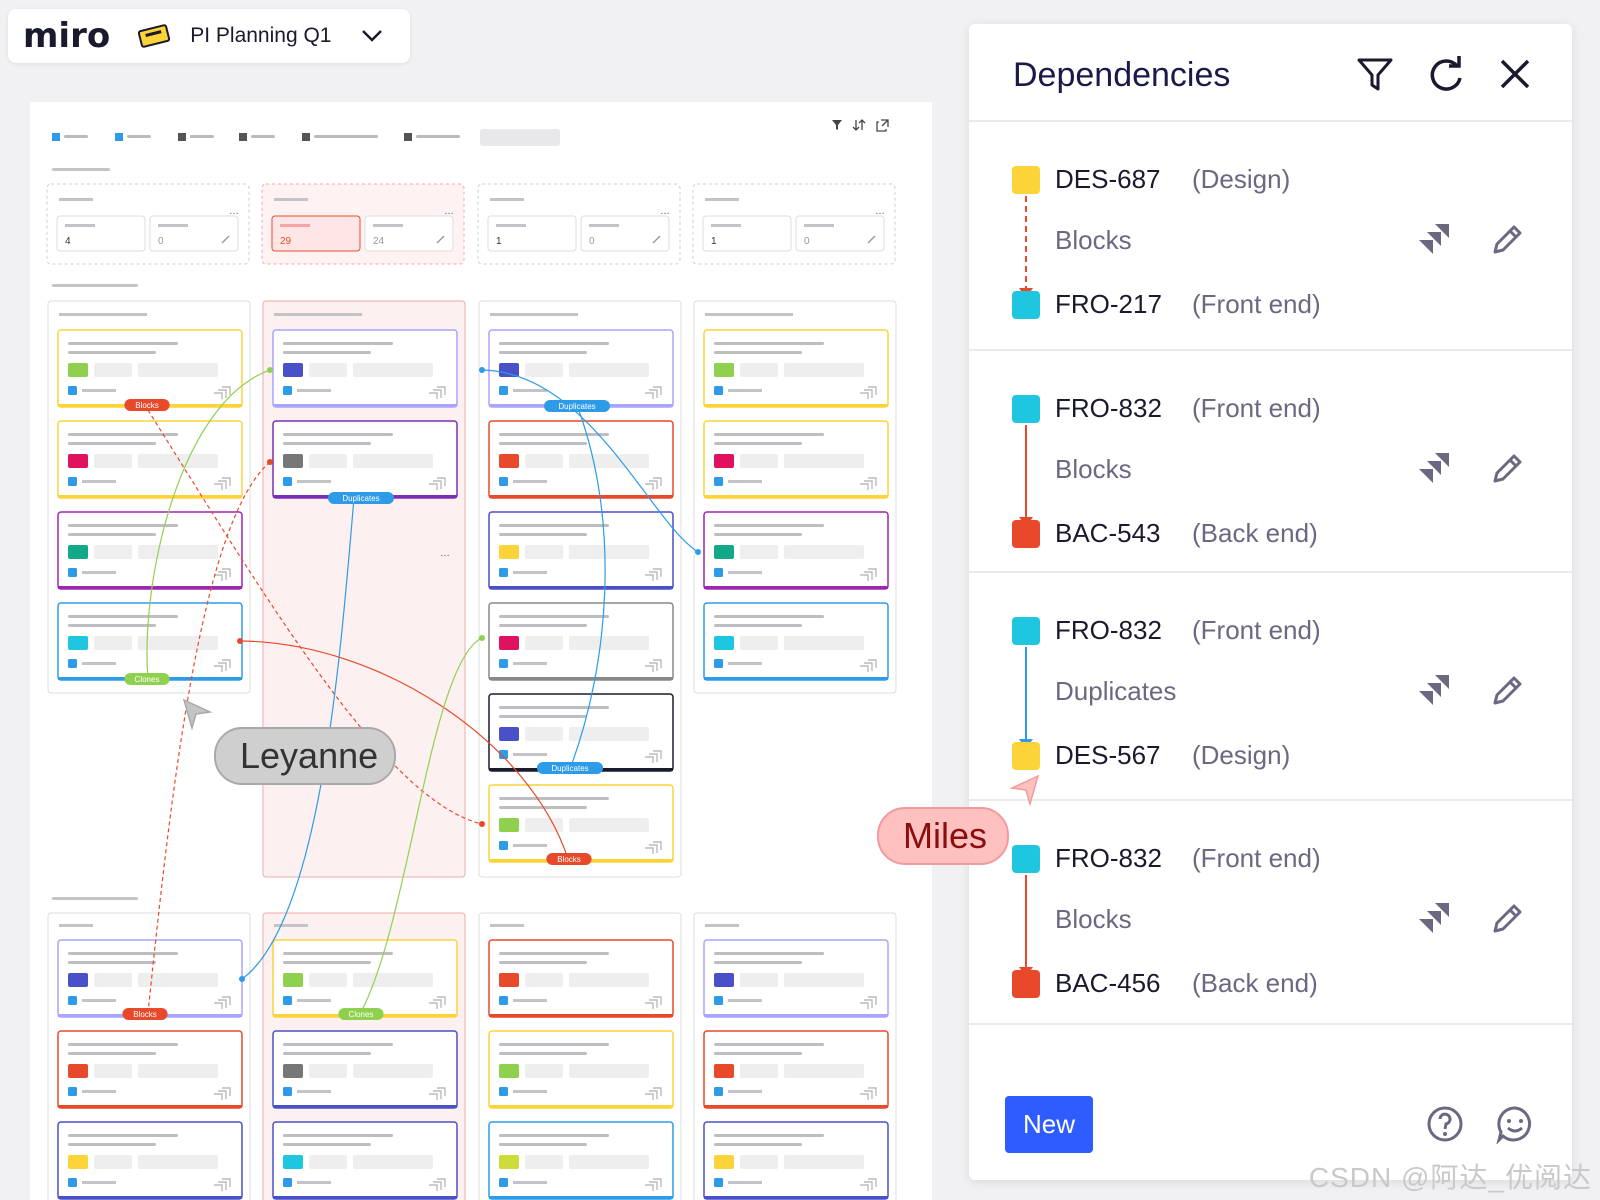 This screenshot has height=1200, width=1600. What do you see at coordinates (293, 980) in the screenshot?
I see `card-color-swatch` at bounding box center [293, 980].